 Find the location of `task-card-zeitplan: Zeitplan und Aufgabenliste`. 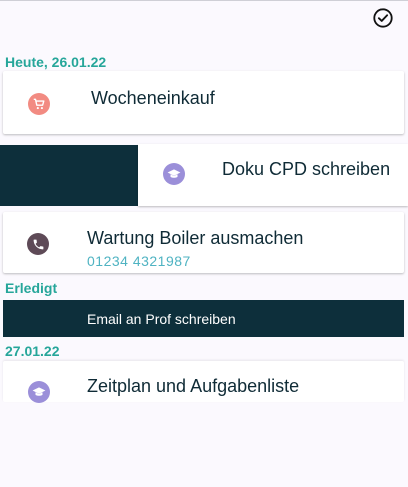

task-card-zeitplan: Zeitplan und Aufgabenliste is located at coordinates (203, 382).